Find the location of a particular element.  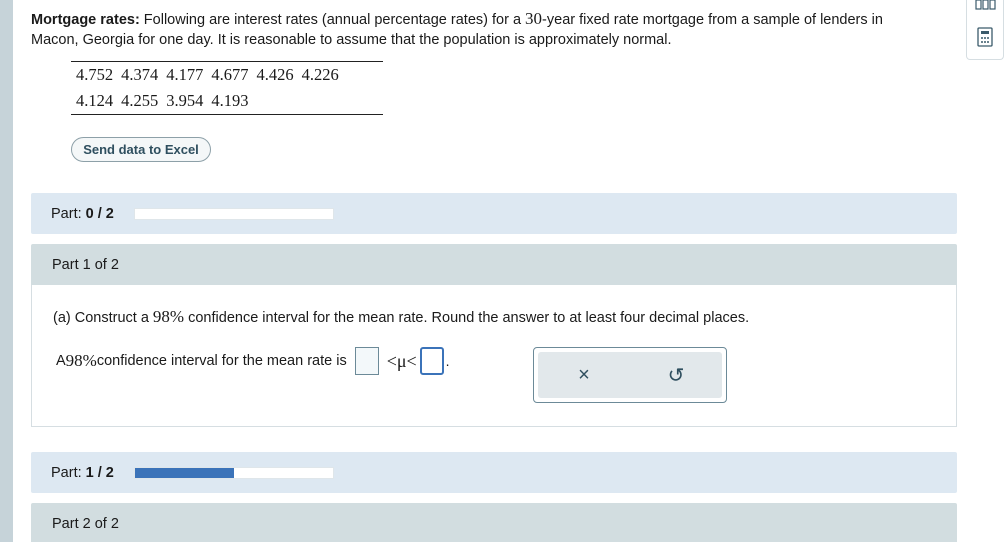

answer-pct: 98% is located at coordinates (81, 360).